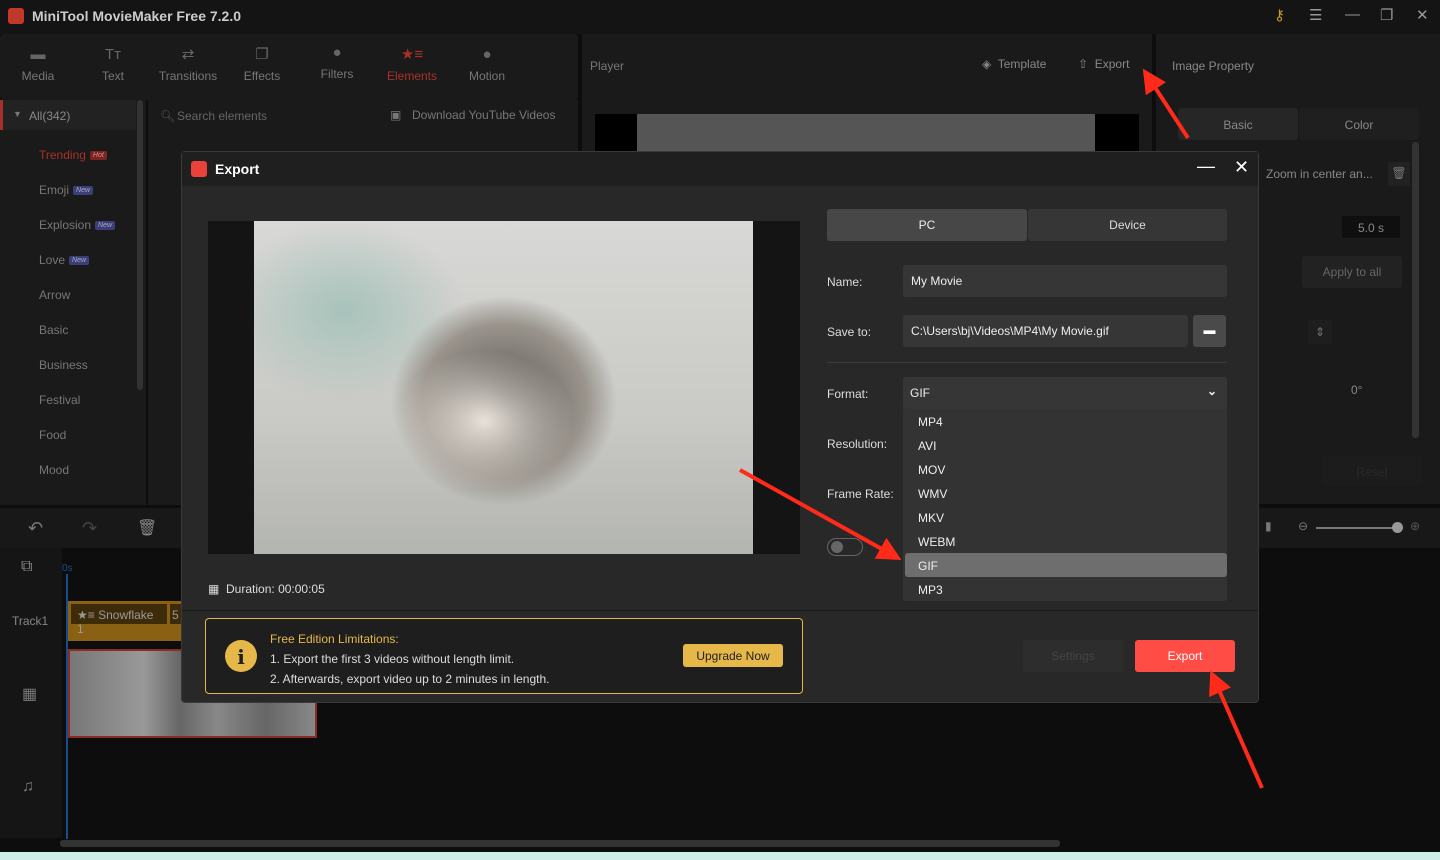  Describe the element at coordinates (1065, 393) in the screenshot. I see `format-select: GIF ⌄` at that location.